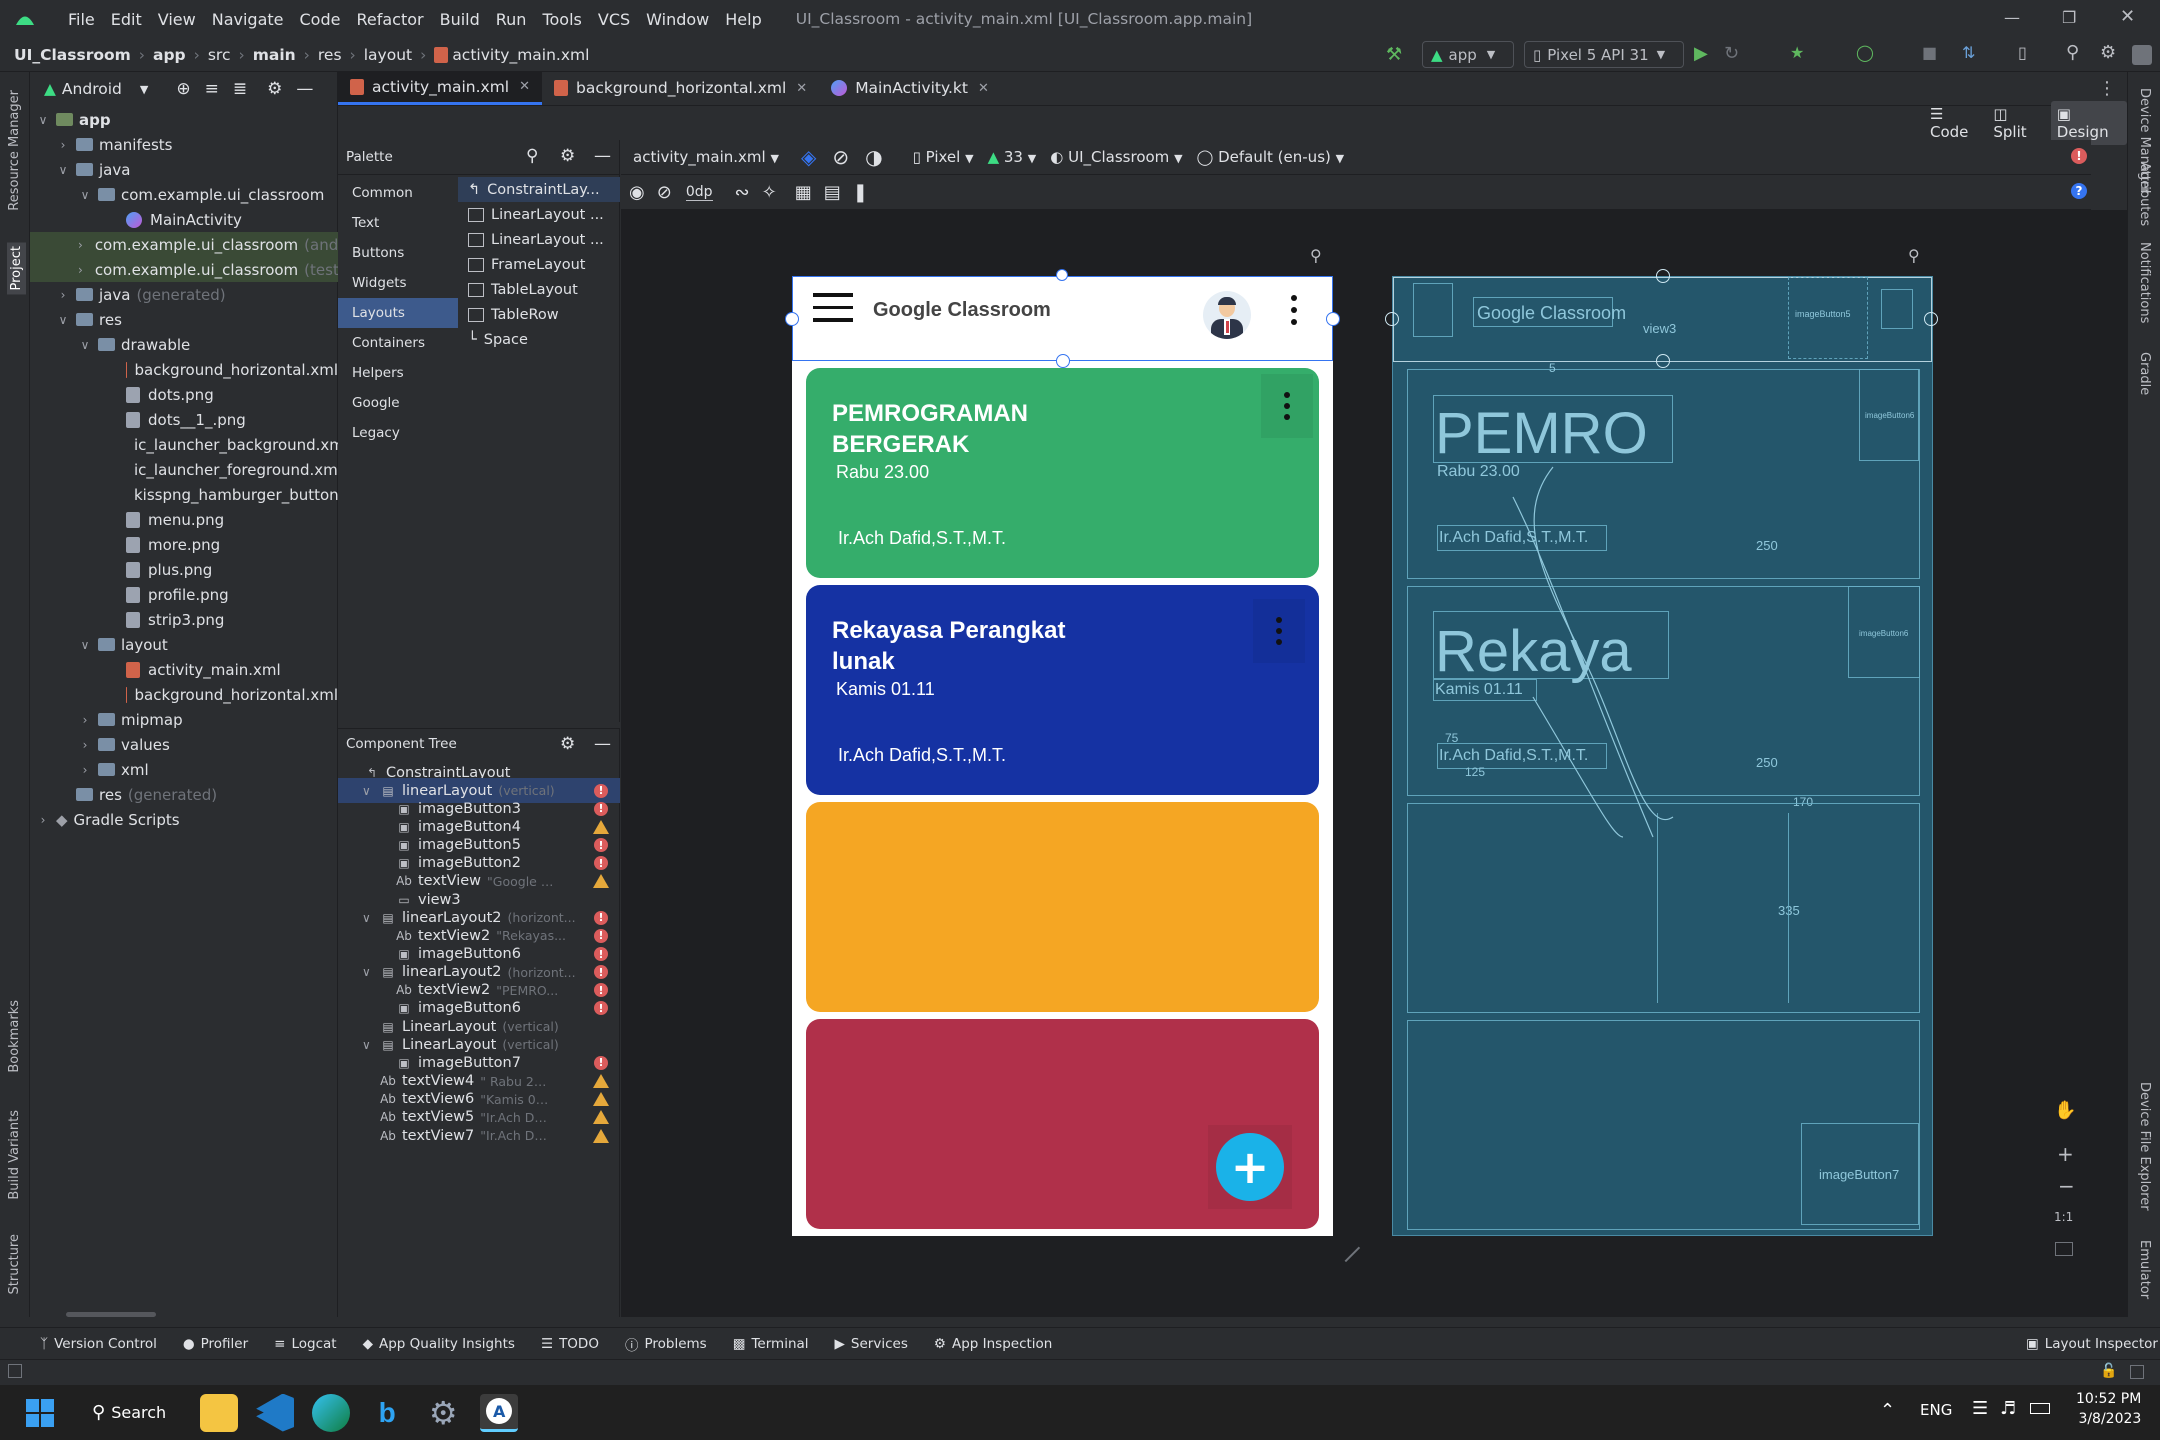 The width and height of the screenshot is (2160, 1440). What do you see at coordinates (833, 308) in the screenshot?
I see `hamburger-menu-icon` at bounding box center [833, 308].